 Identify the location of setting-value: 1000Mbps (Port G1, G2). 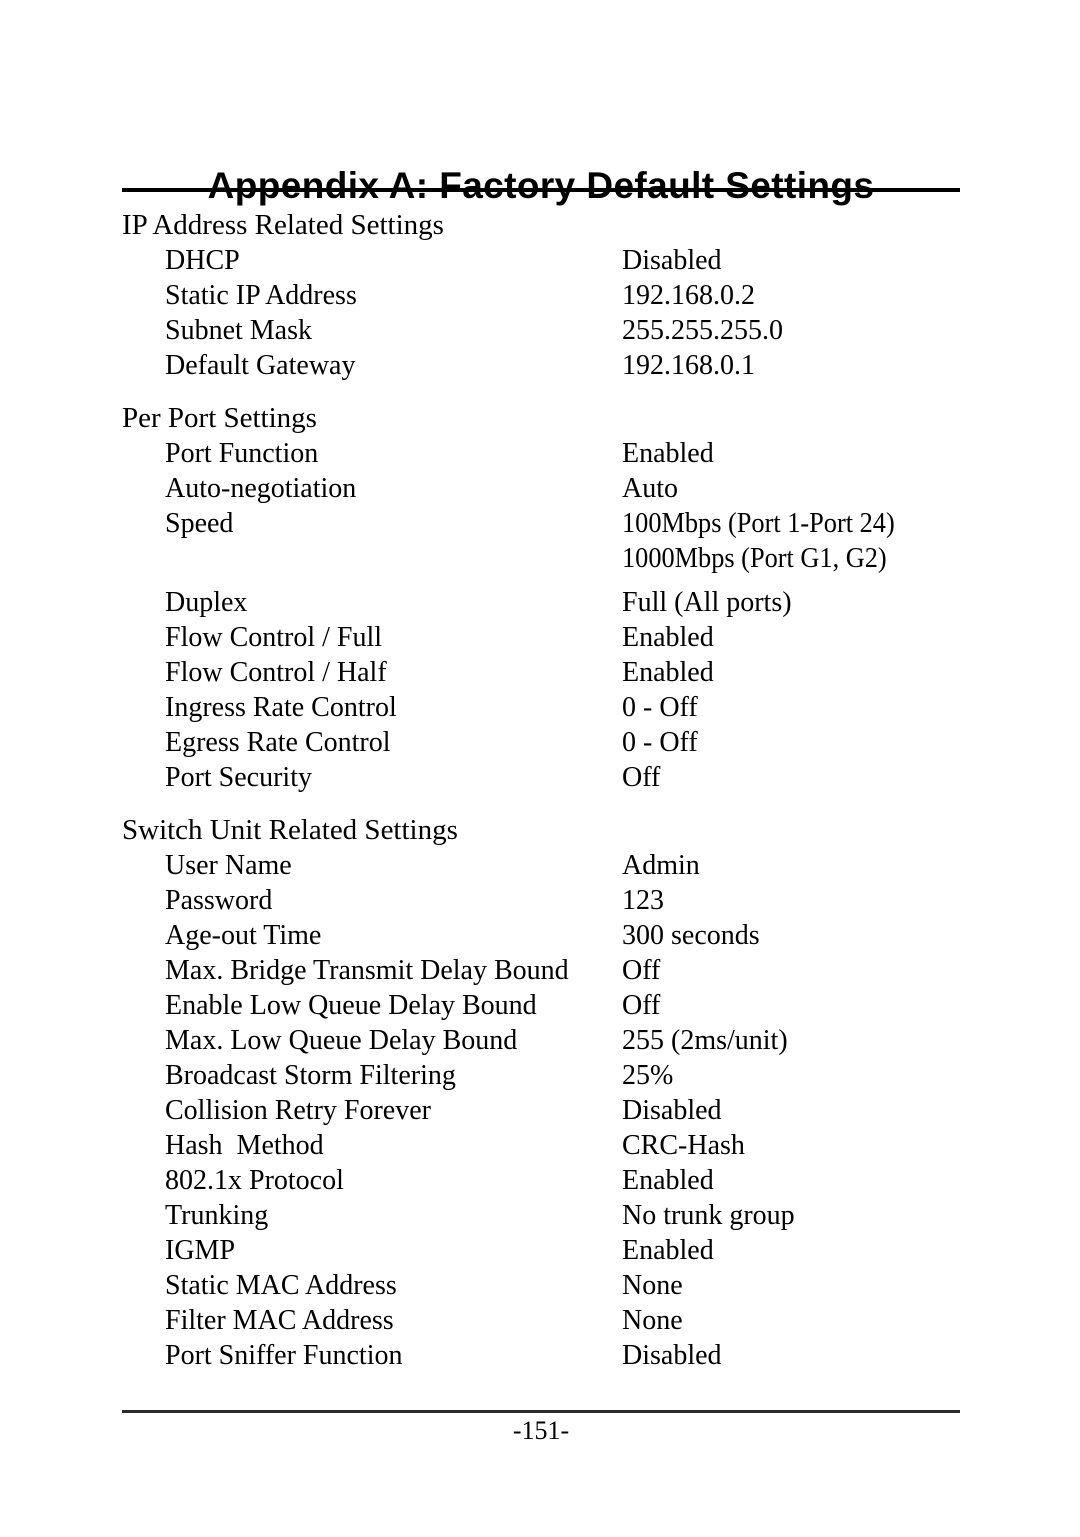
(754, 558).